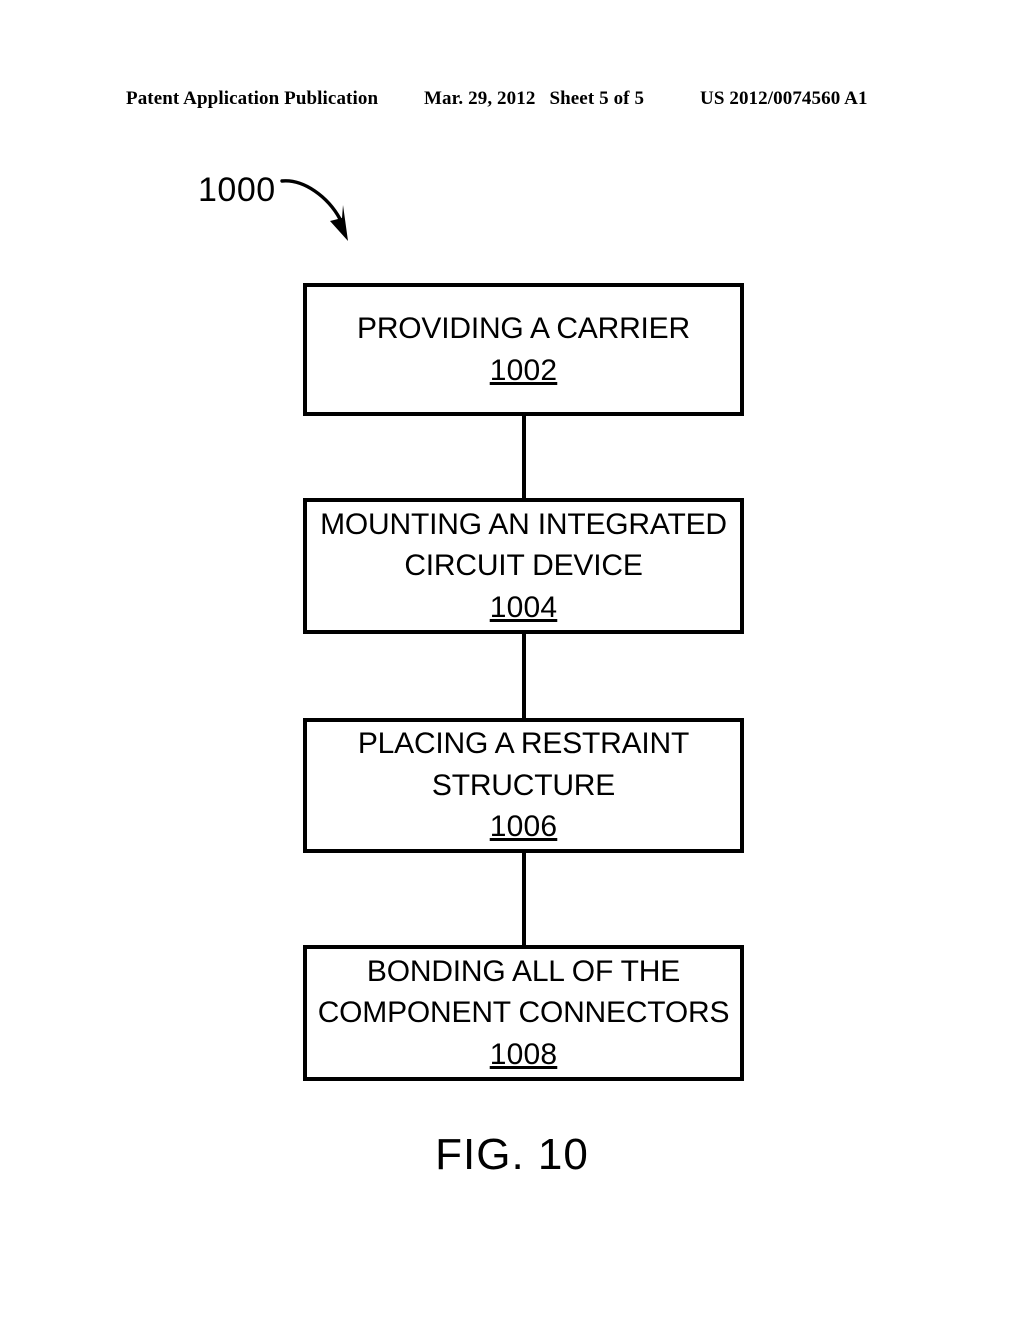  Describe the element at coordinates (523, 607) in the screenshot. I see `step-number: 1004` at that location.